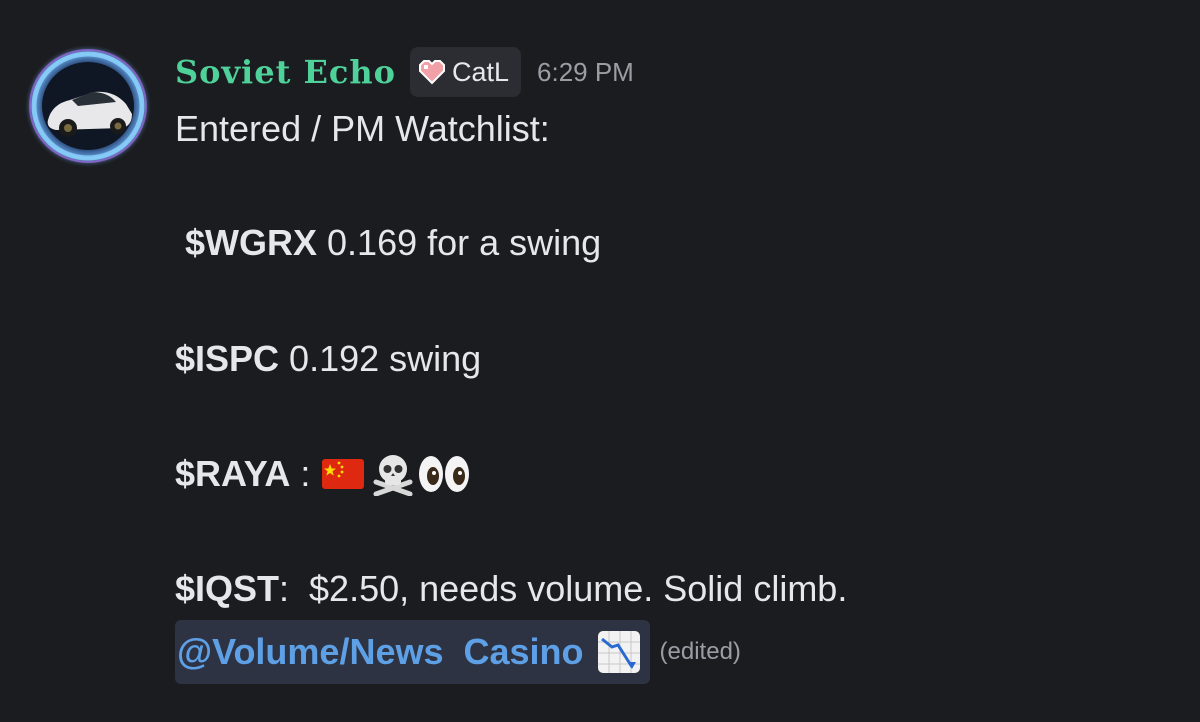 The height and width of the screenshot is (722, 1200). What do you see at coordinates (380, 651) in the screenshot?
I see `role-mention-label: @Volume/News Casino` at bounding box center [380, 651].